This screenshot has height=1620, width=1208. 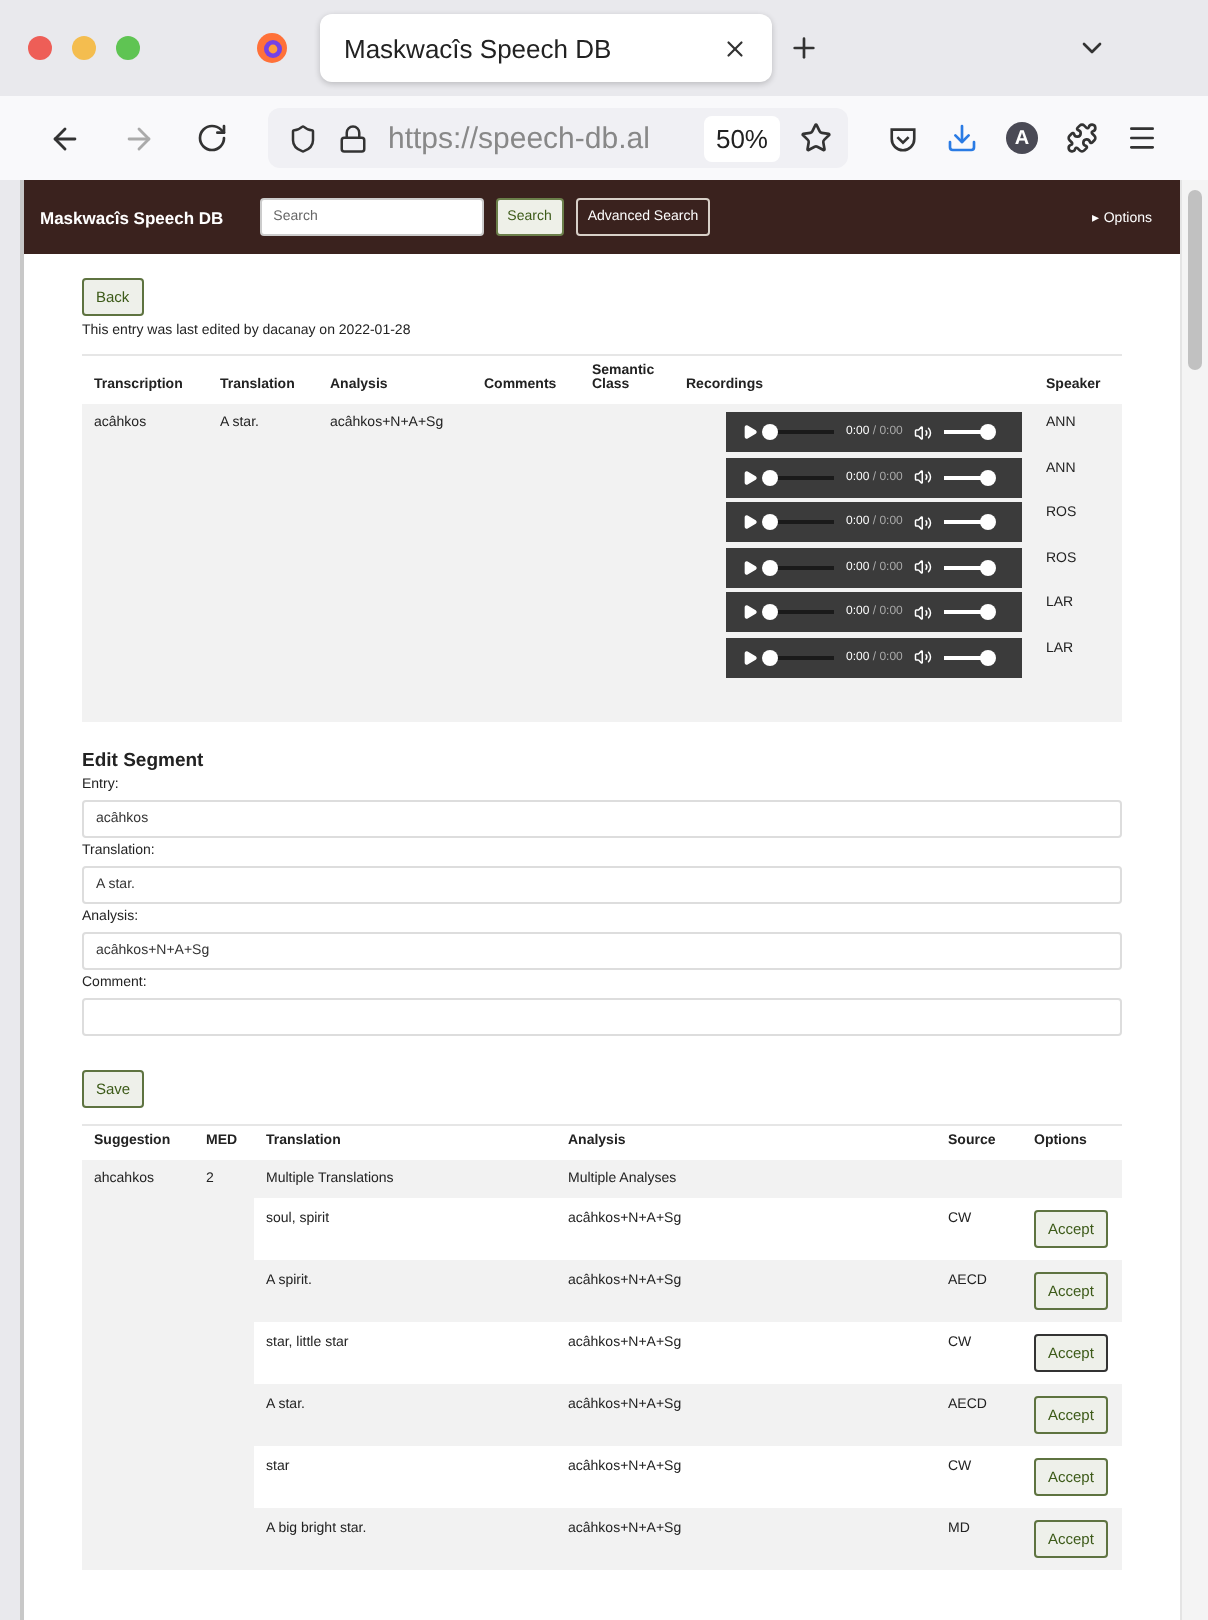 I want to click on reload-icon, so click(x=212, y=138).